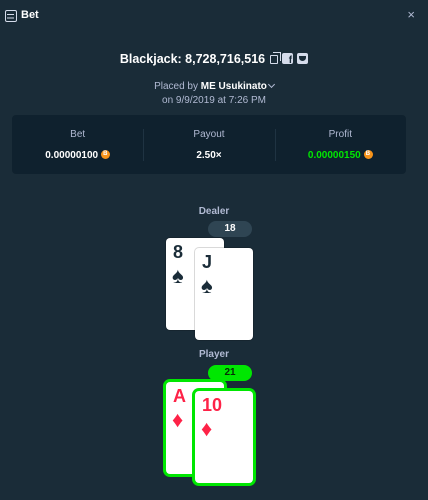  Describe the element at coordinates (77, 144) in the screenshot. I see `stat-bet: Bet 0.00000100` at that location.